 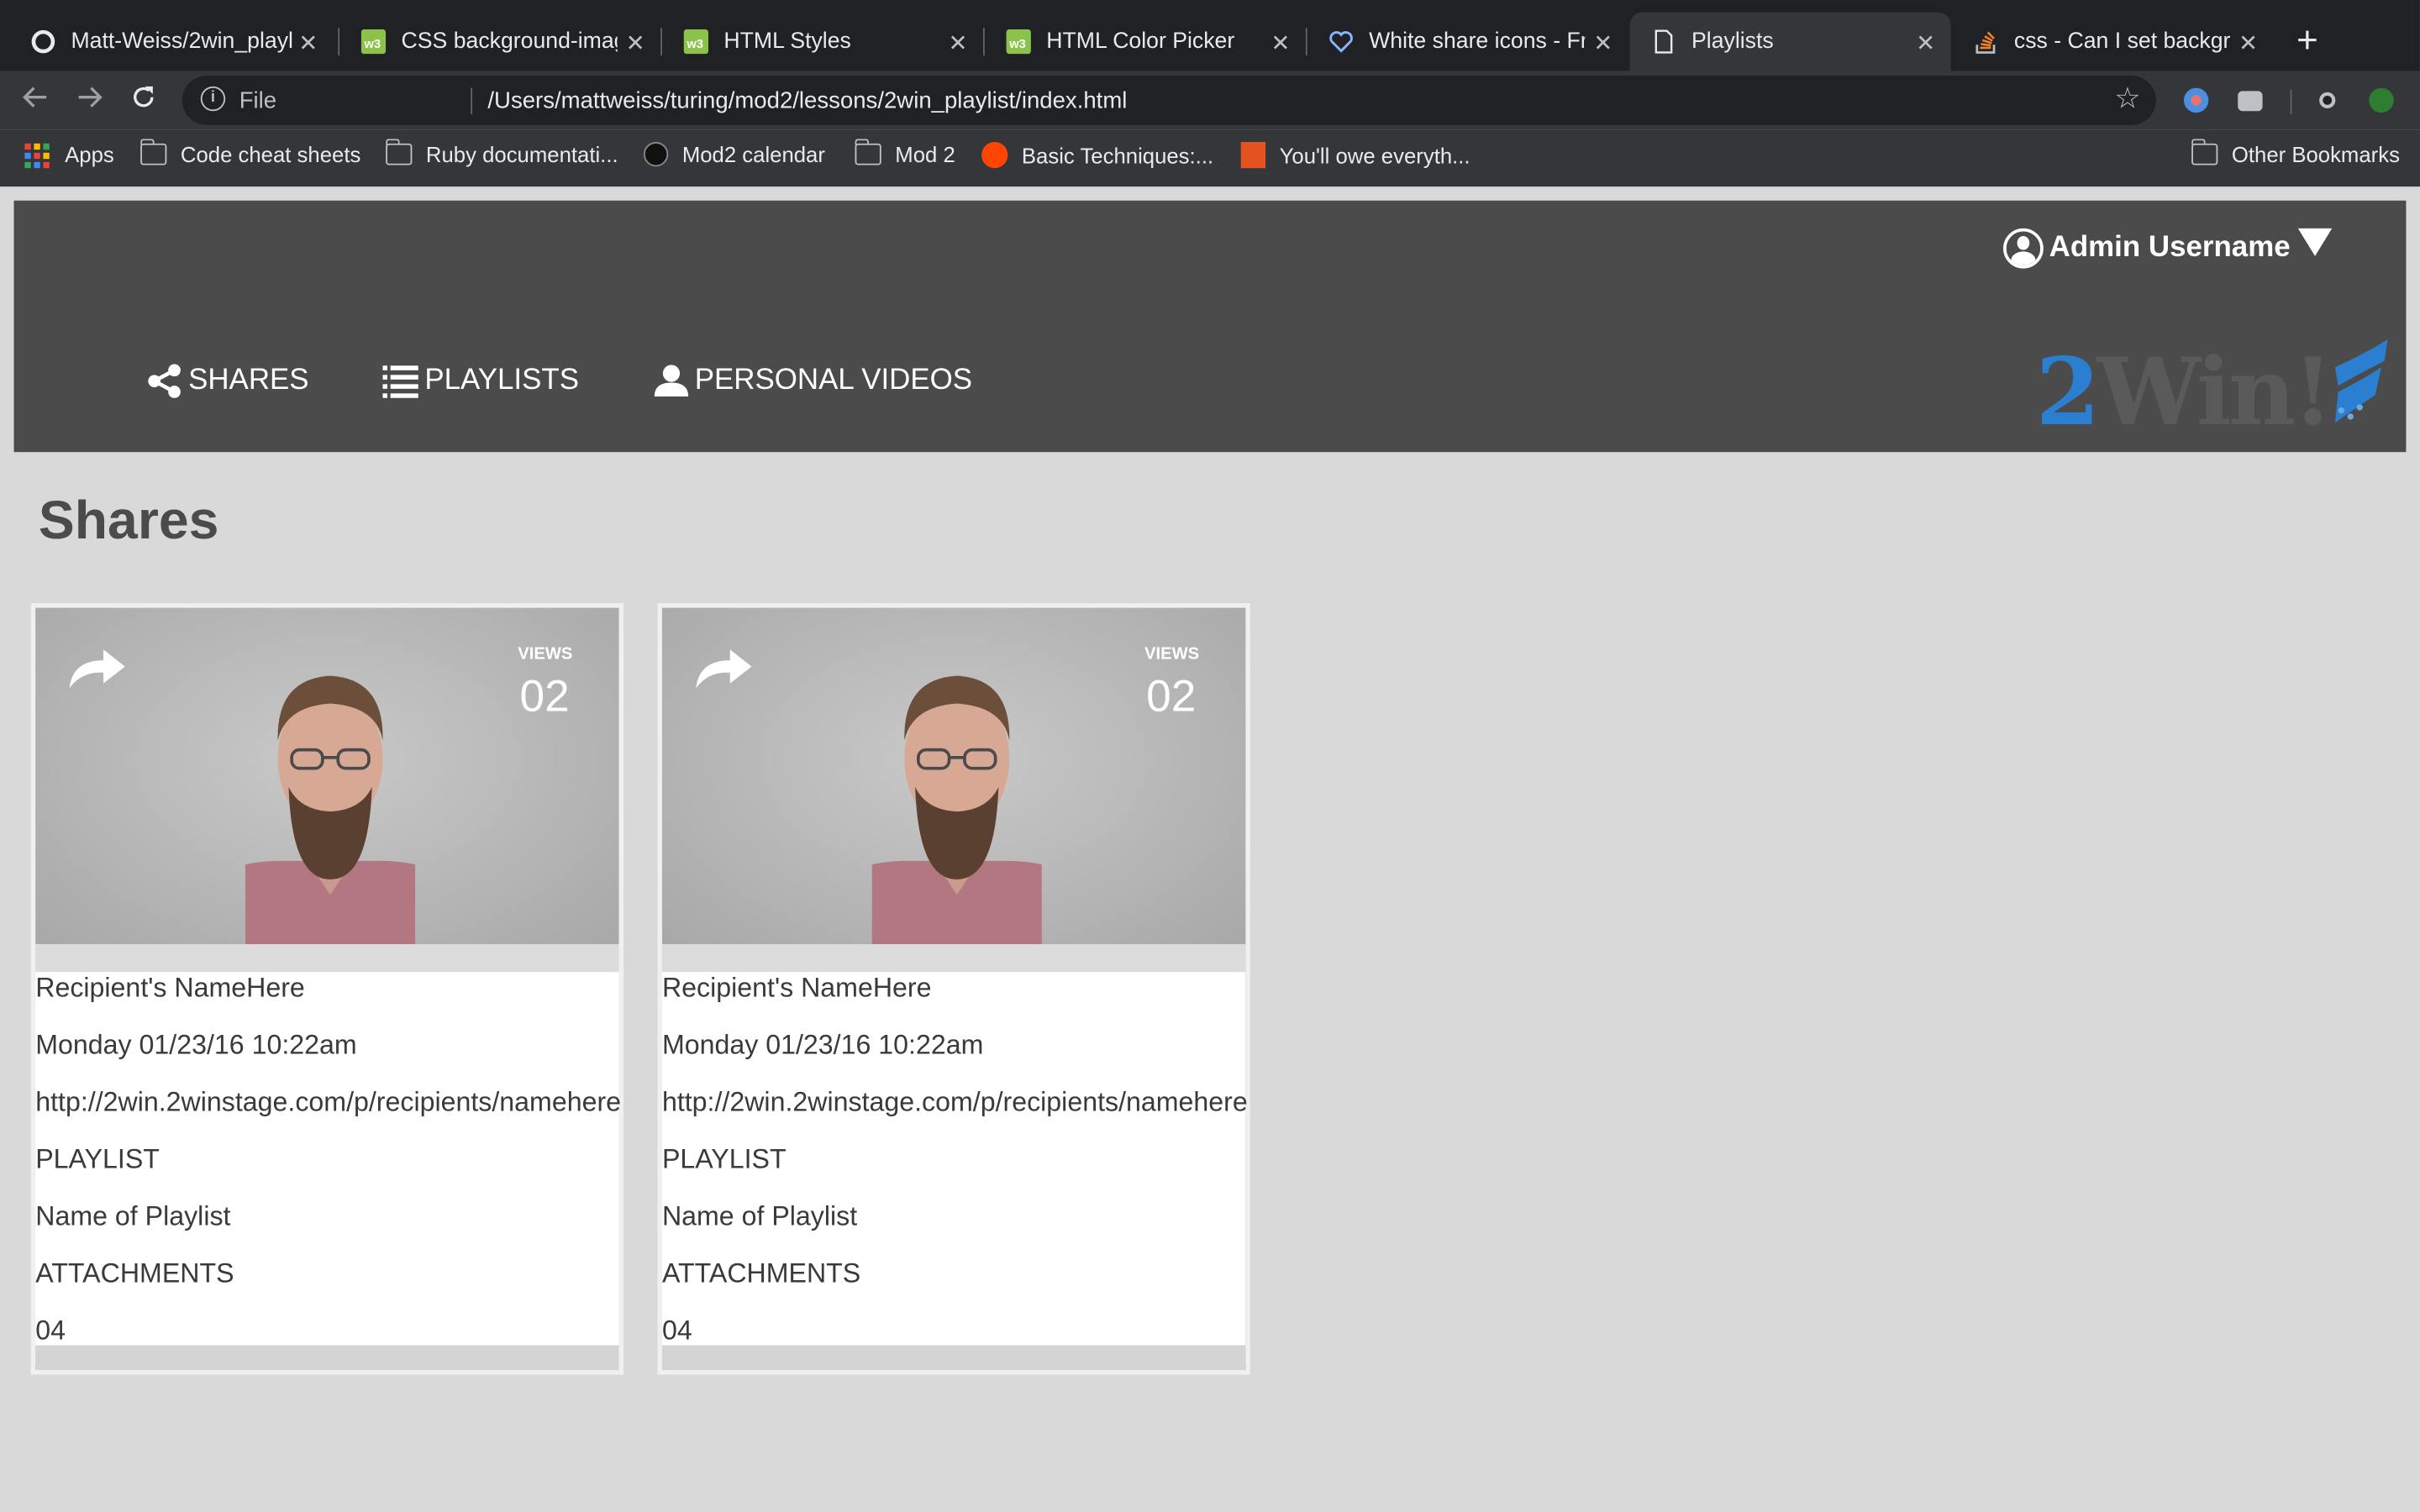 What do you see at coordinates (1140, 42) in the screenshot?
I see `tab-title: HTML Color Picker` at bounding box center [1140, 42].